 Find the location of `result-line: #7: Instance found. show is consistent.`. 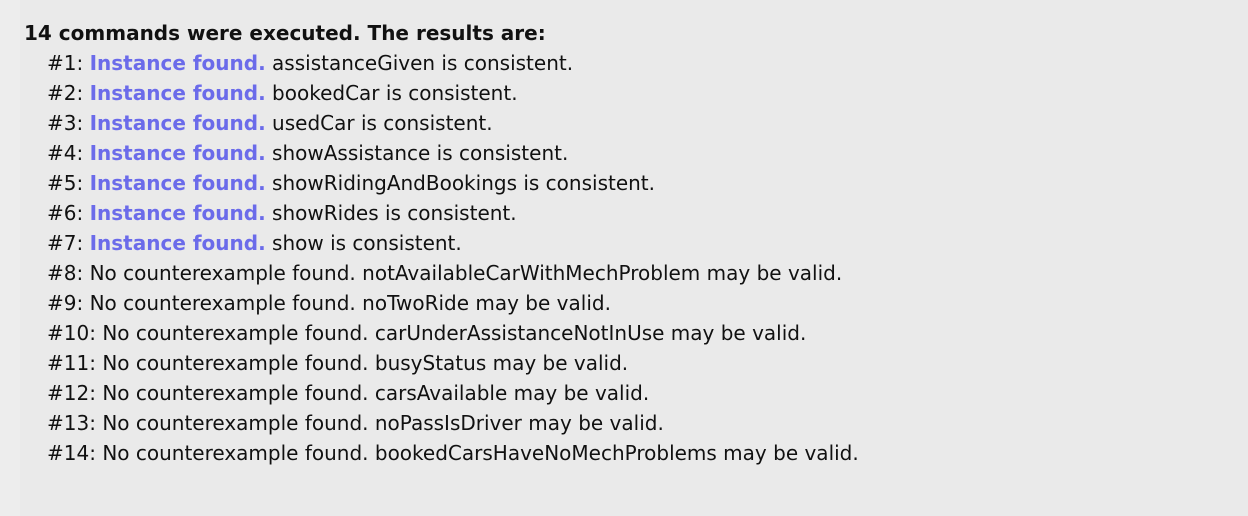

result-line: #7: Instance found. show is consistent. is located at coordinates (441, 243).